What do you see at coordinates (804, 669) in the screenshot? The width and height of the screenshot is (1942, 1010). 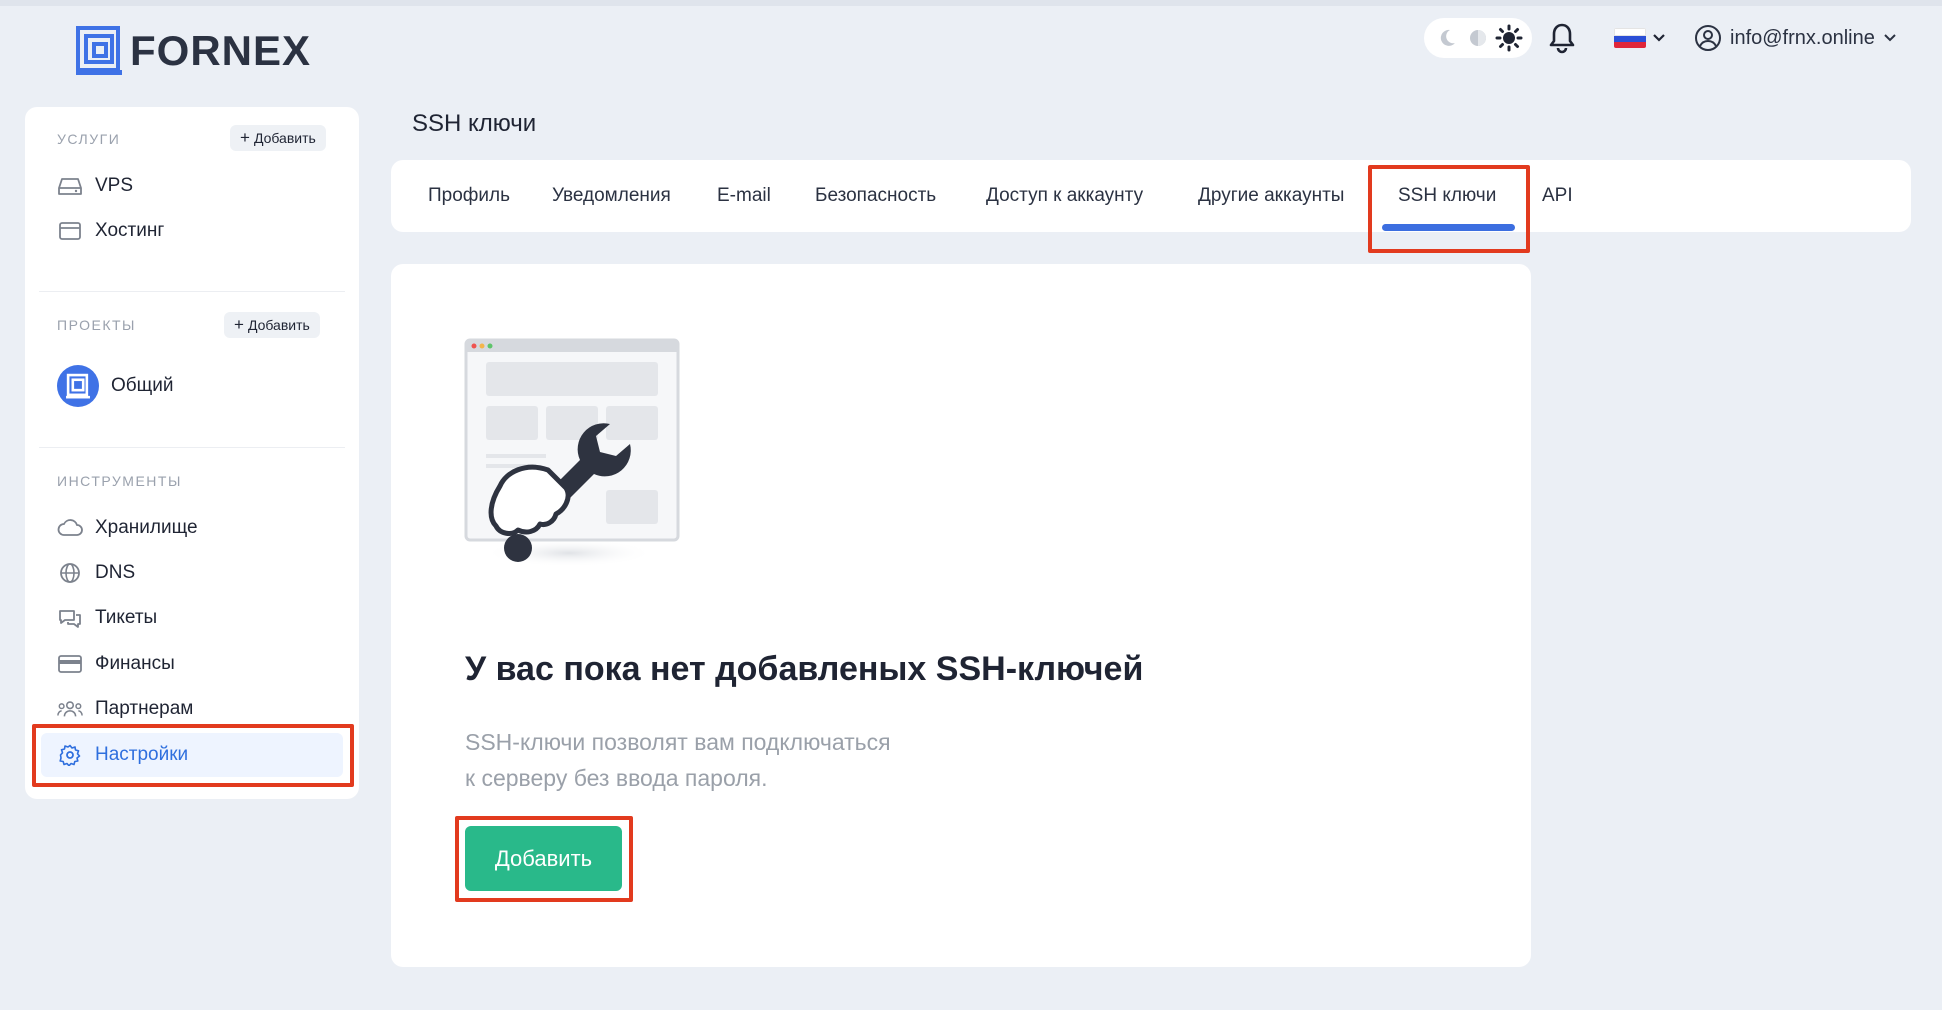 I see `empty-state-title: У вас пока нет добавленых SSH-ключей` at bounding box center [804, 669].